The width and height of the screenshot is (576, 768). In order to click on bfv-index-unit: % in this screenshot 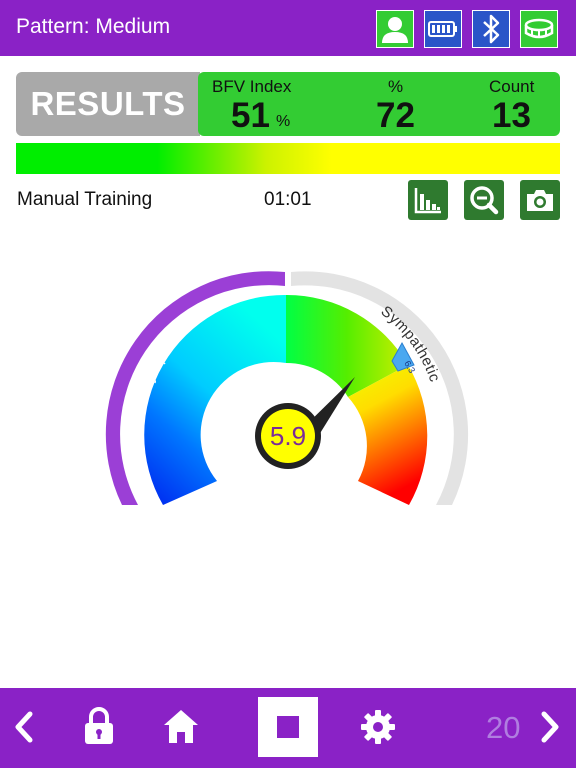, I will do `click(283, 121)`.